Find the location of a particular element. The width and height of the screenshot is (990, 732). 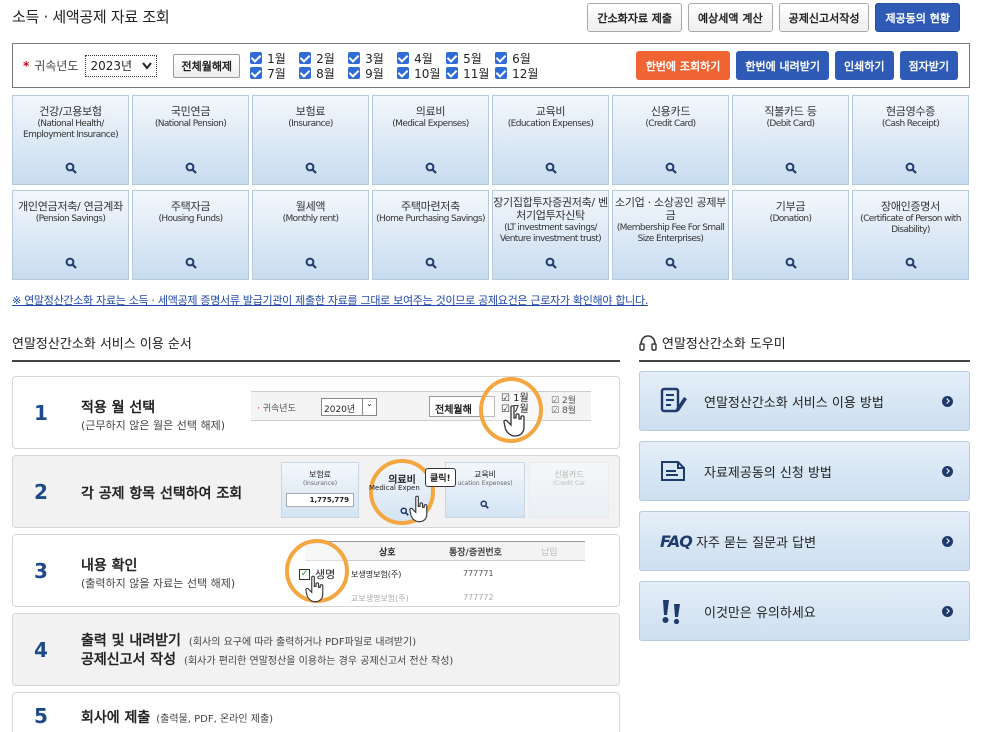

category-subtitle: (Certificate of Person with Disability) is located at coordinates (910, 224).